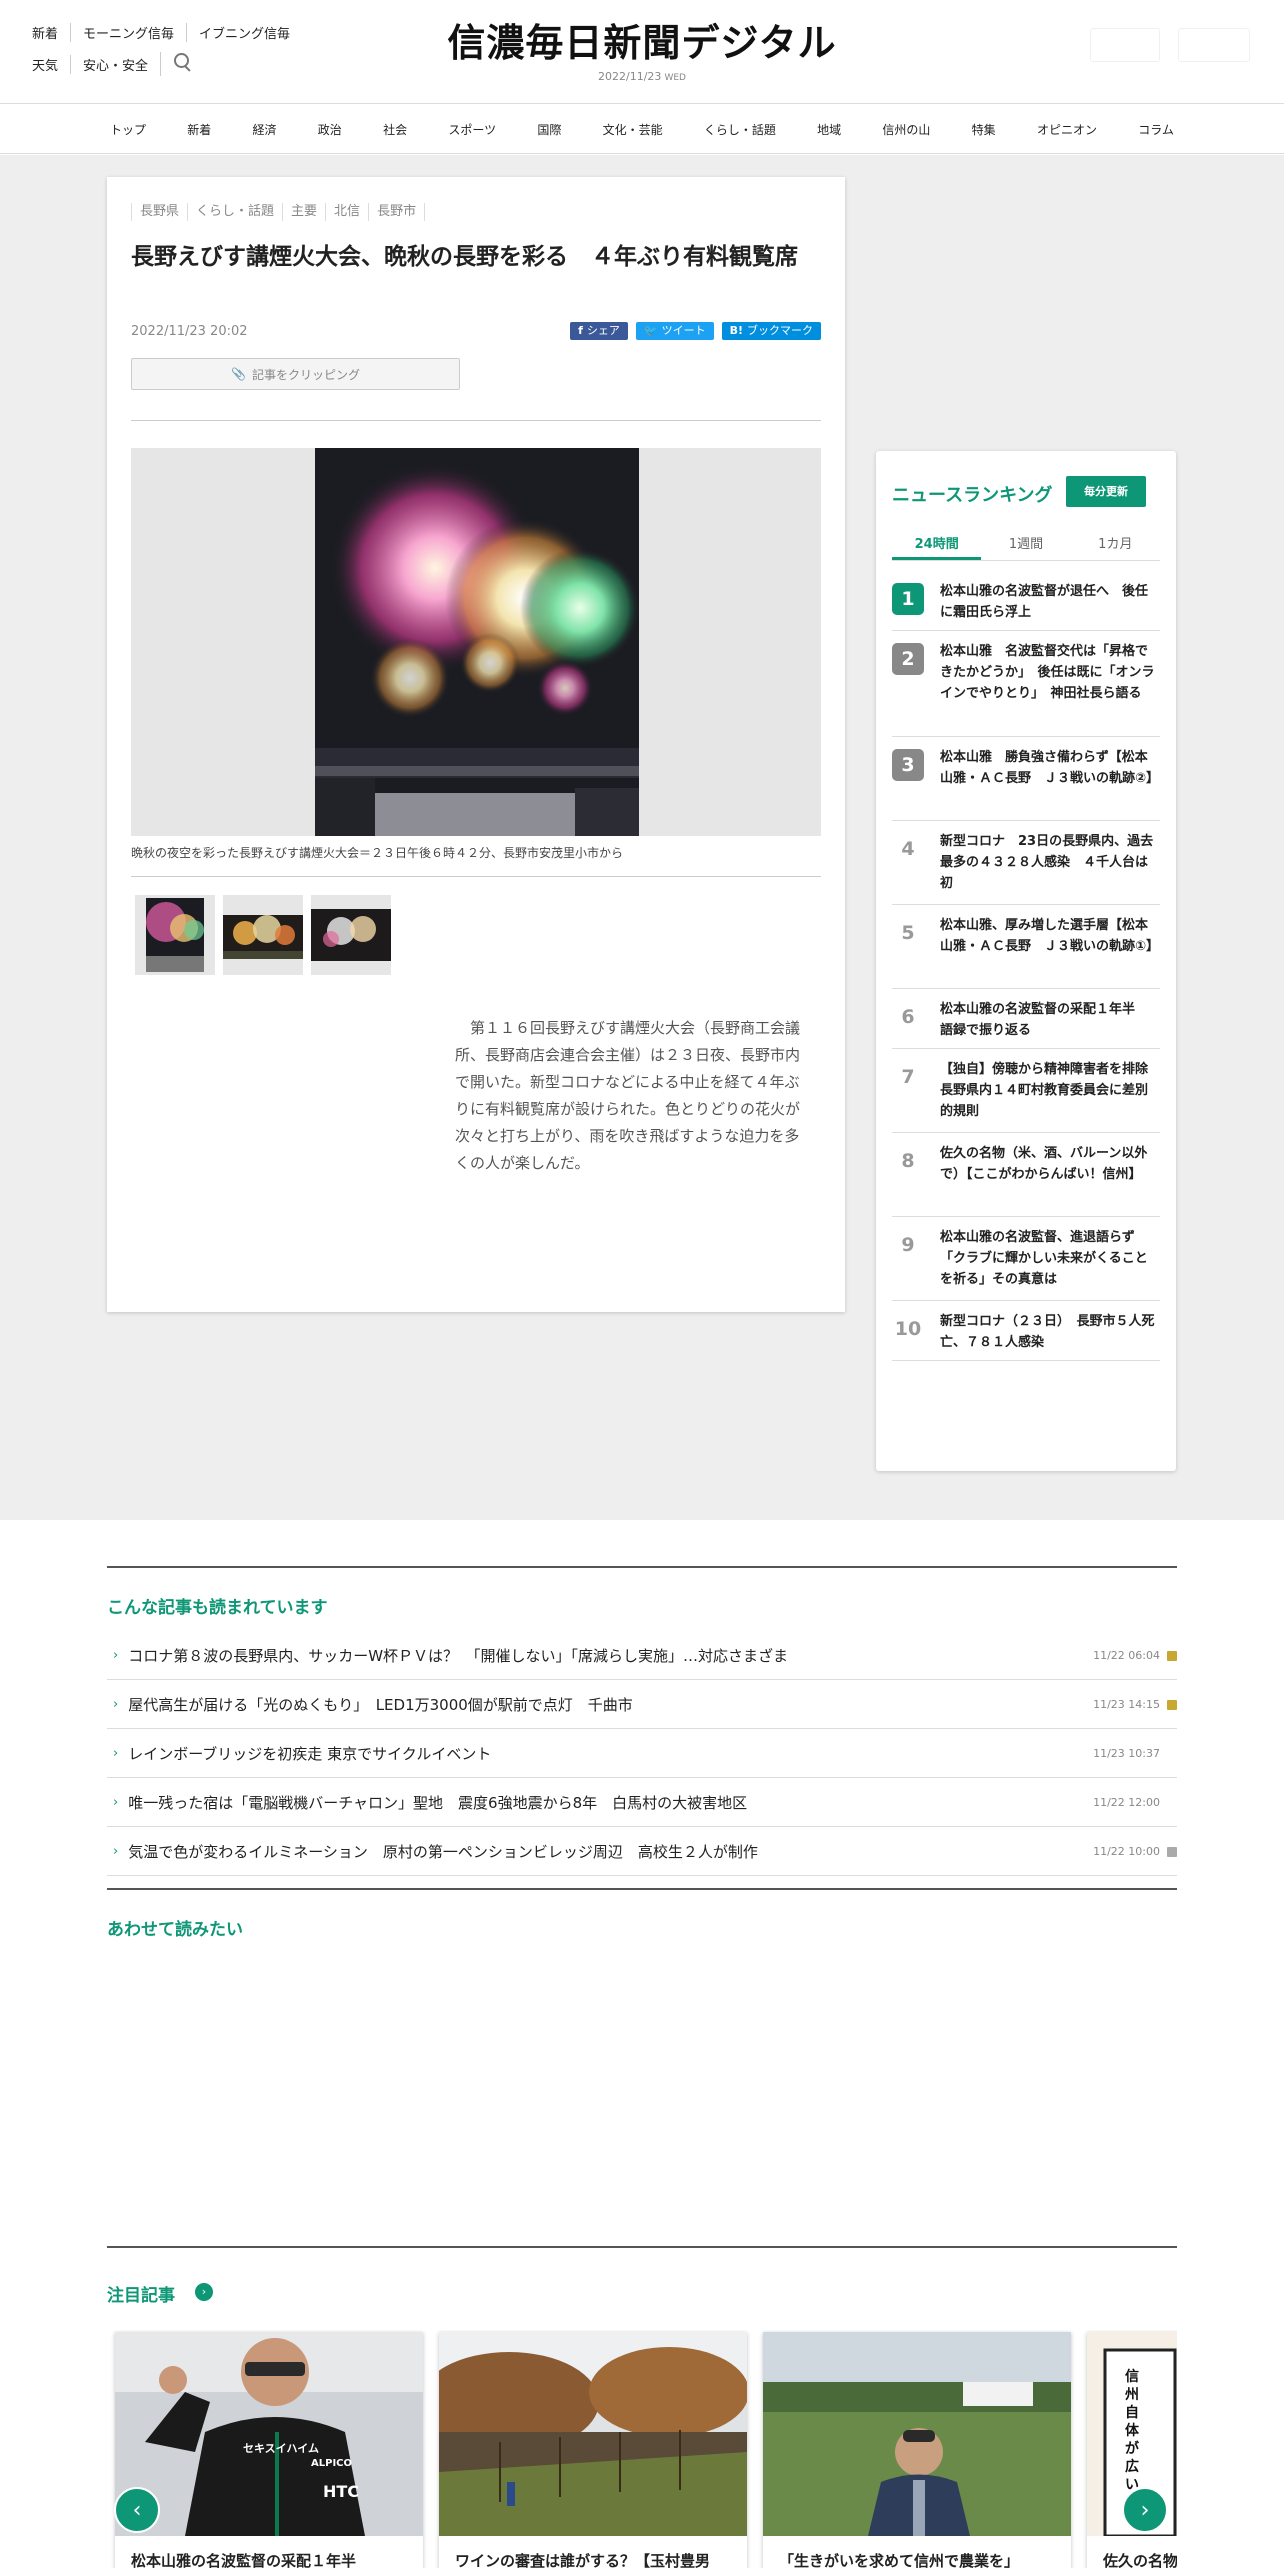  I want to click on ranking-item: 5 松本山雅、厚み増した選手層【松本山雅・ＡＣ長野 Ｊ３戦いの軌跡①】, so click(1026, 947).